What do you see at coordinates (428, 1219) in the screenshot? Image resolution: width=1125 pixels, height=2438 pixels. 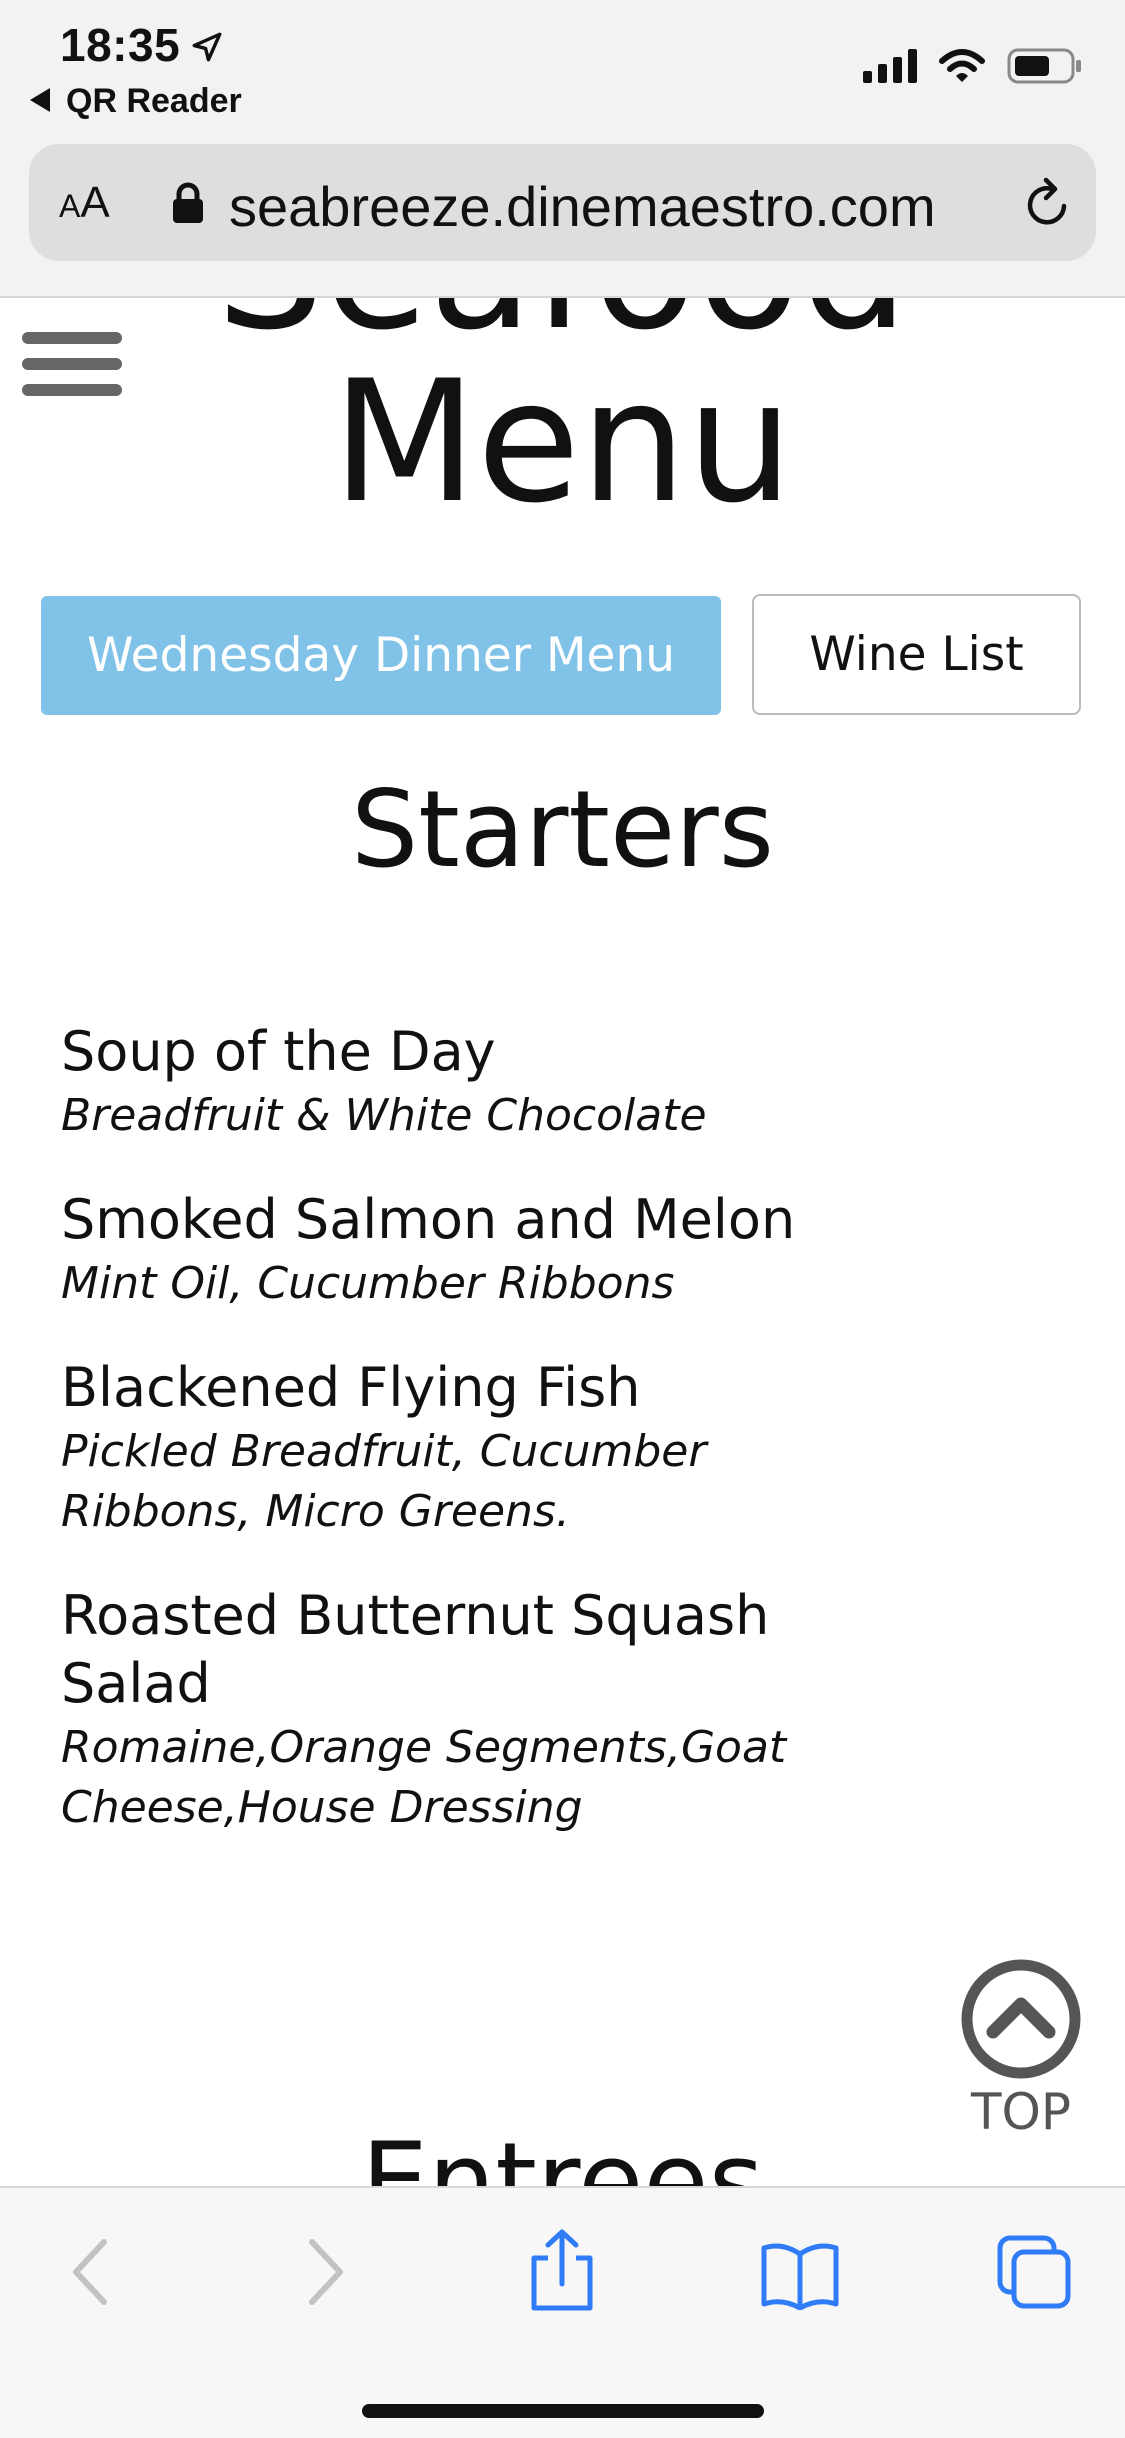 I see `menu-item-name: Smoked Salmon and Melon` at bounding box center [428, 1219].